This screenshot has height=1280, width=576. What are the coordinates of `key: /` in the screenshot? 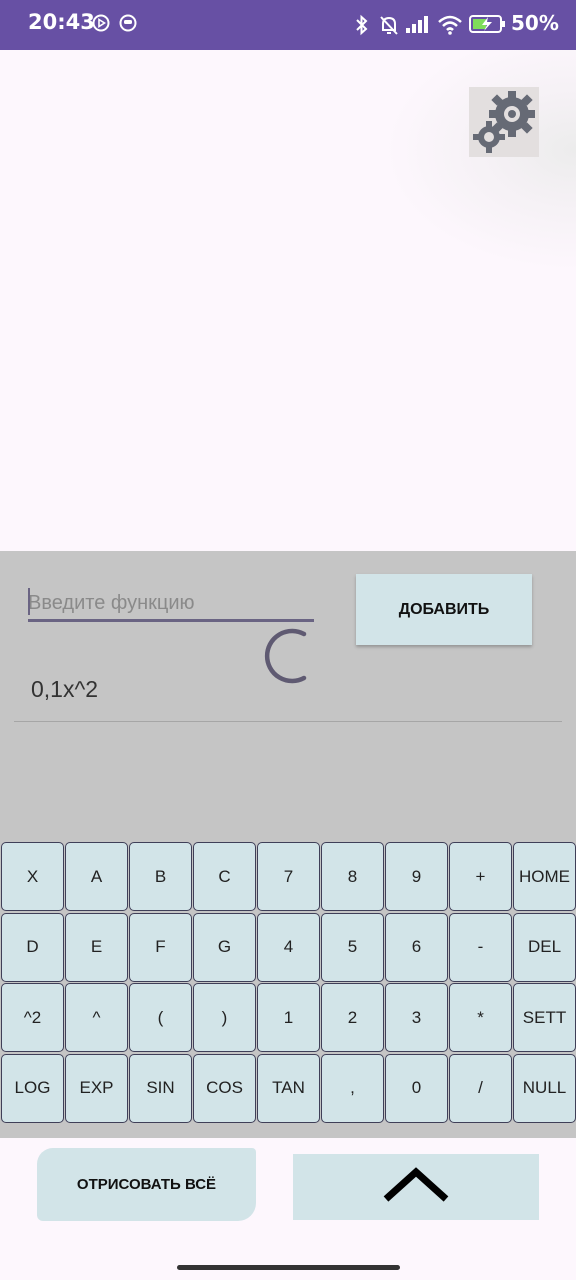 It's located at (480, 1088).